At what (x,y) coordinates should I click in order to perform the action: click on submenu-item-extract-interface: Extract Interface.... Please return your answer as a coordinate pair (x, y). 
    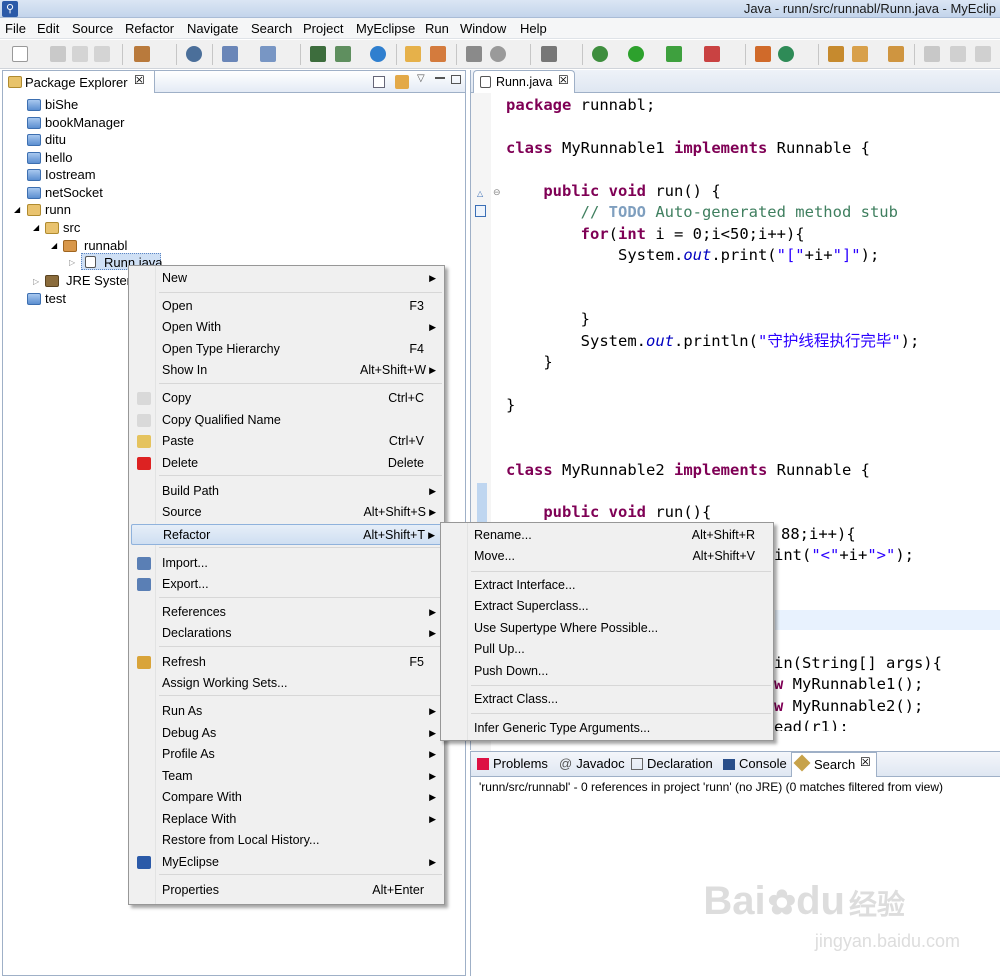
    Looking at the image, I should click on (607, 585).